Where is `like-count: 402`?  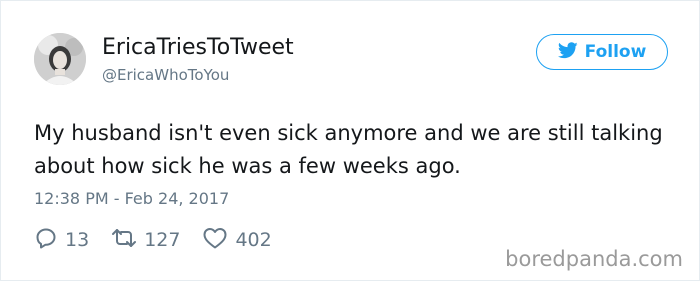
like-count: 402 is located at coordinates (253, 240).